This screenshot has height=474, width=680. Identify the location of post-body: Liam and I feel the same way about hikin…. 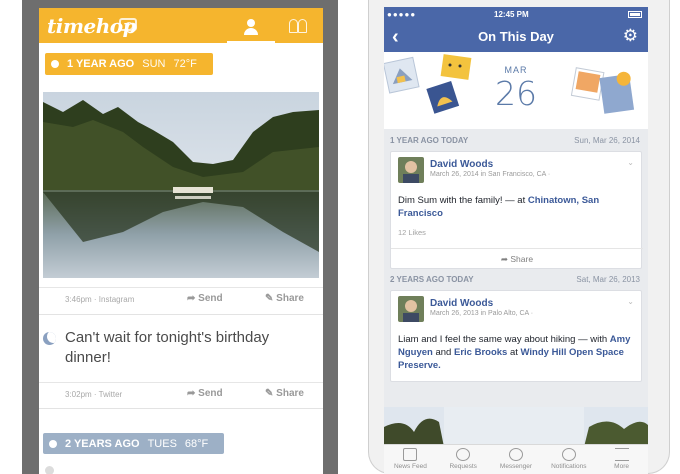
(516, 352).